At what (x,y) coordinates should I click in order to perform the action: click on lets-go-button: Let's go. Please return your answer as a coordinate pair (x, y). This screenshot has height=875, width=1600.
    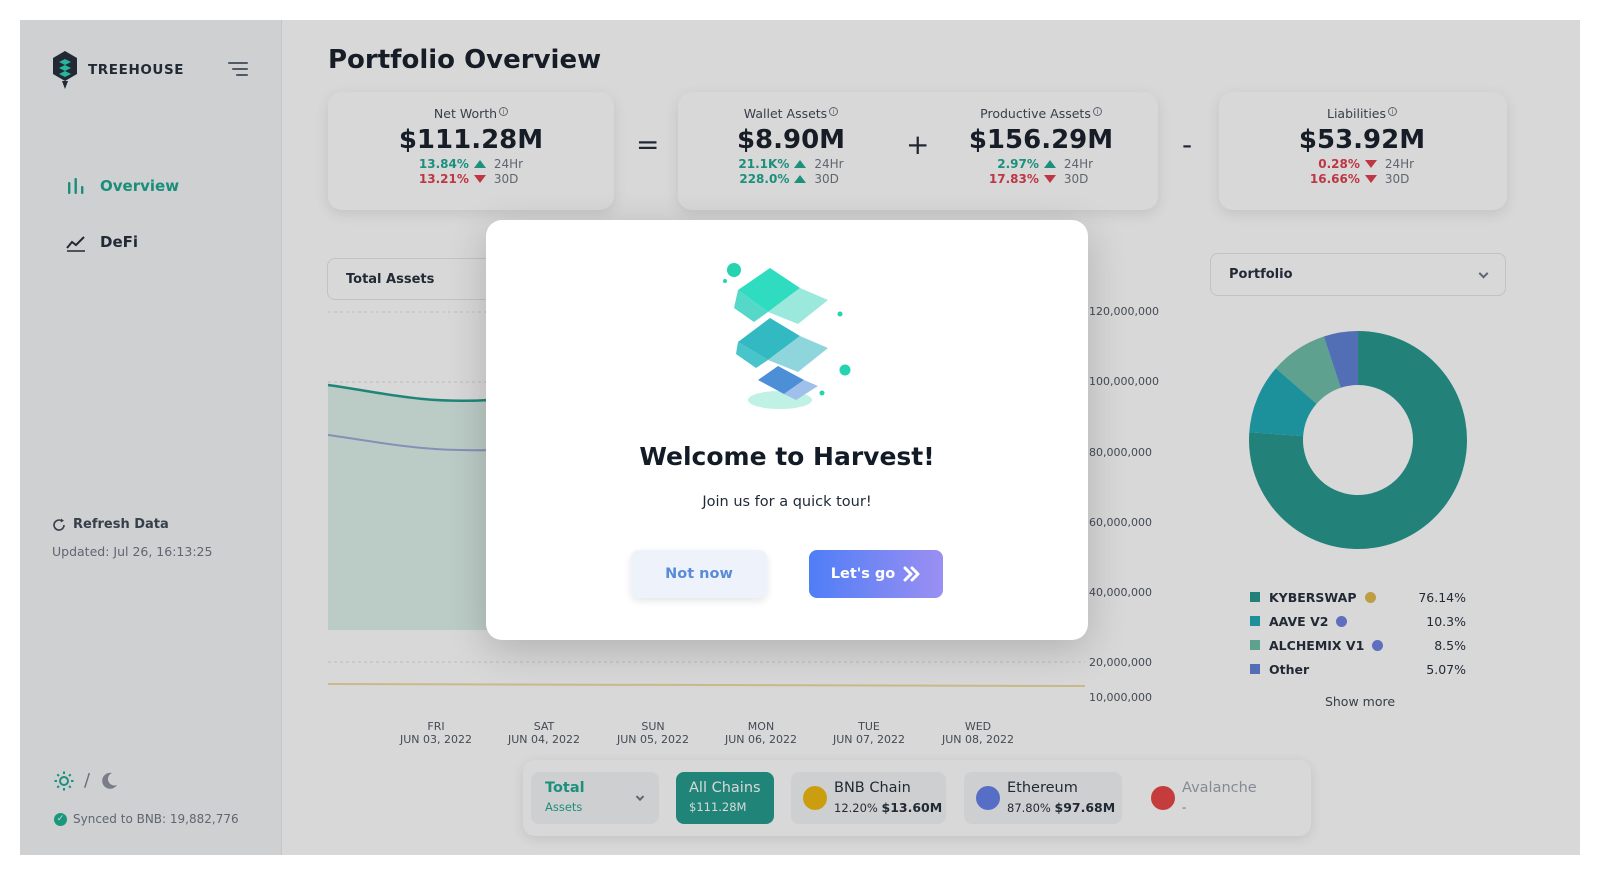
    Looking at the image, I should click on (876, 574).